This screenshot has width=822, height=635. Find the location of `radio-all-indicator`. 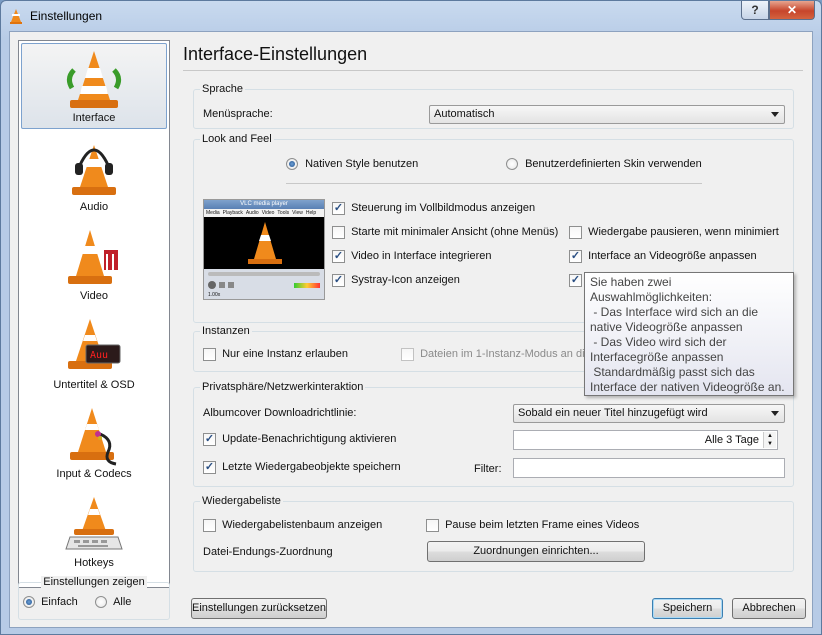

radio-all-indicator is located at coordinates (101, 602).